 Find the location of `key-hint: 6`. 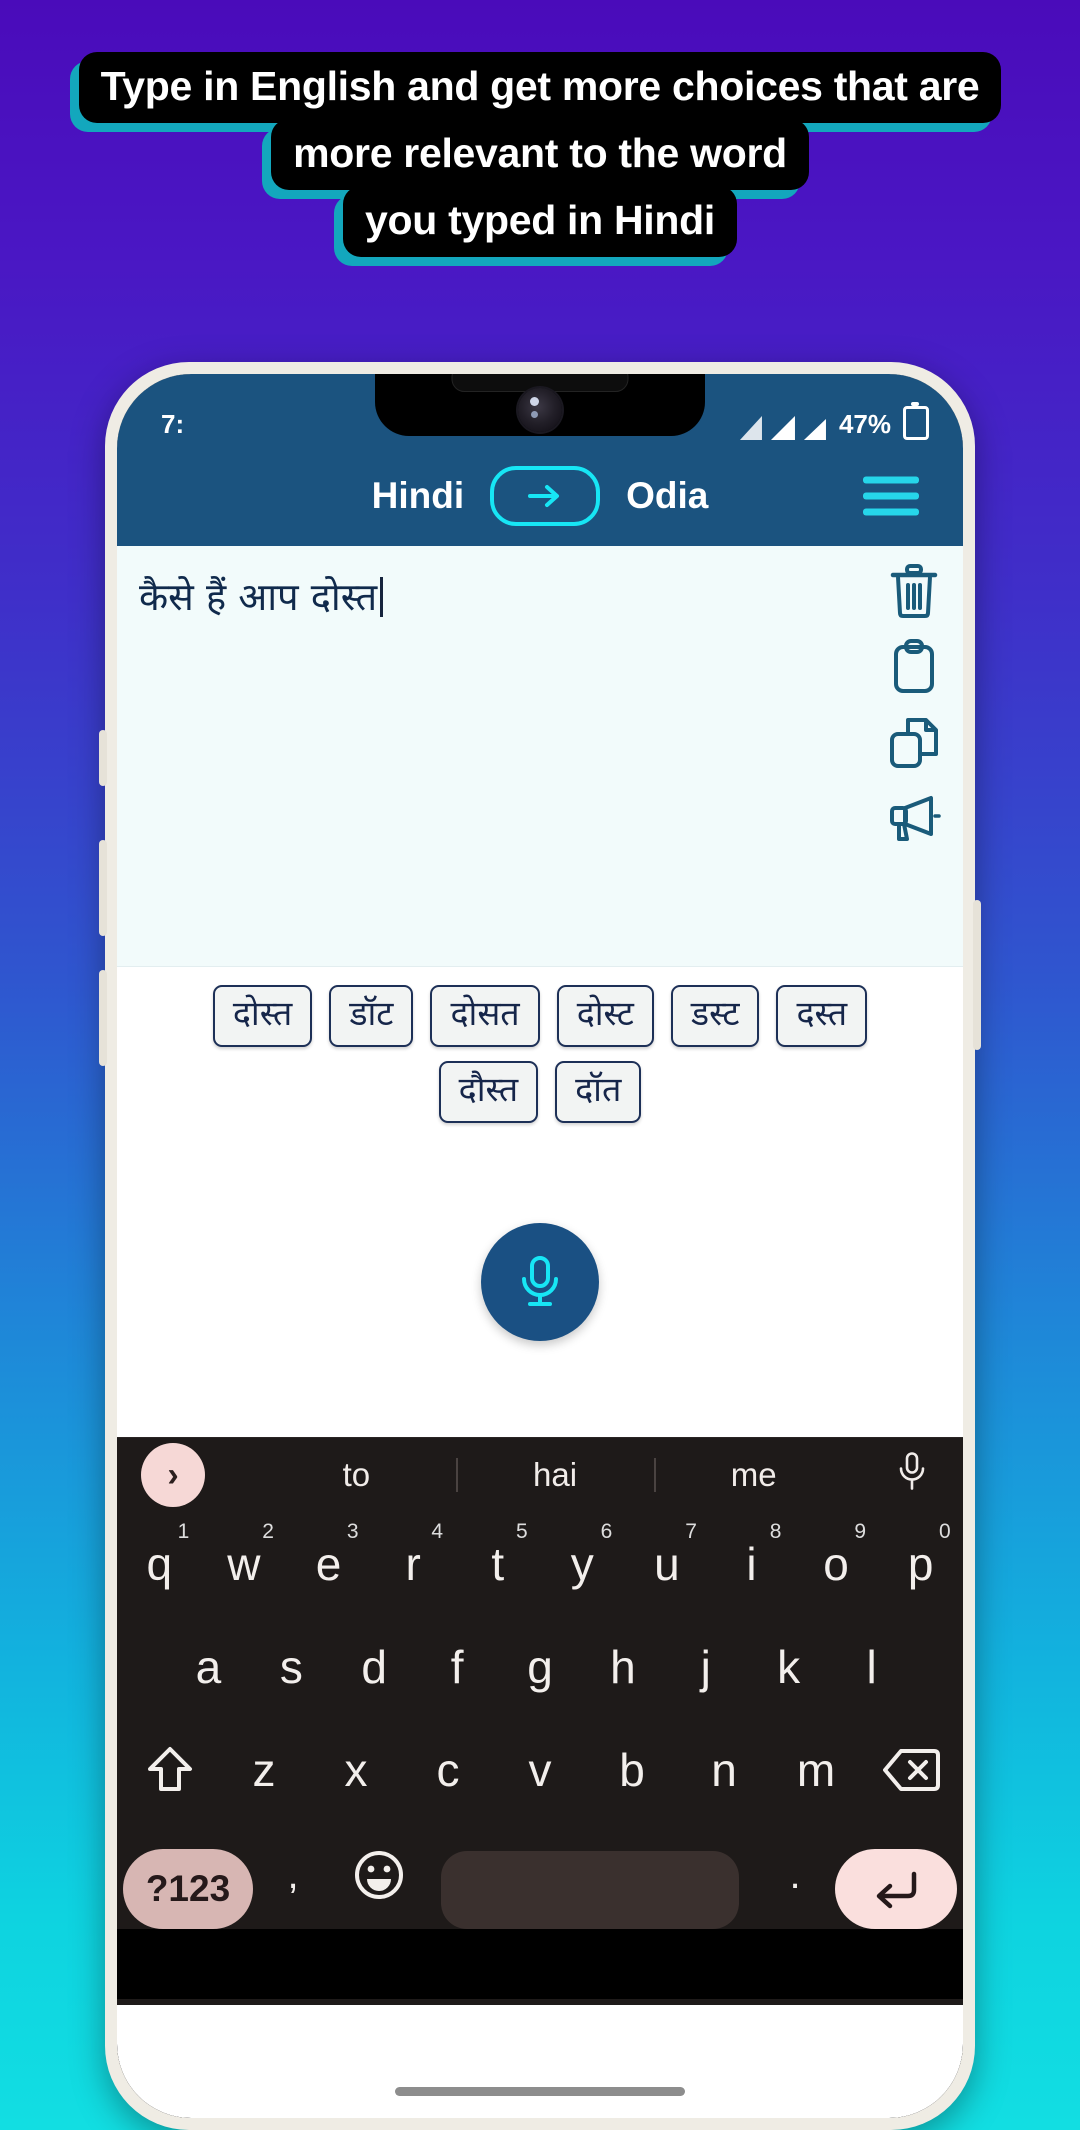

key-hint: 6 is located at coordinates (606, 1532).